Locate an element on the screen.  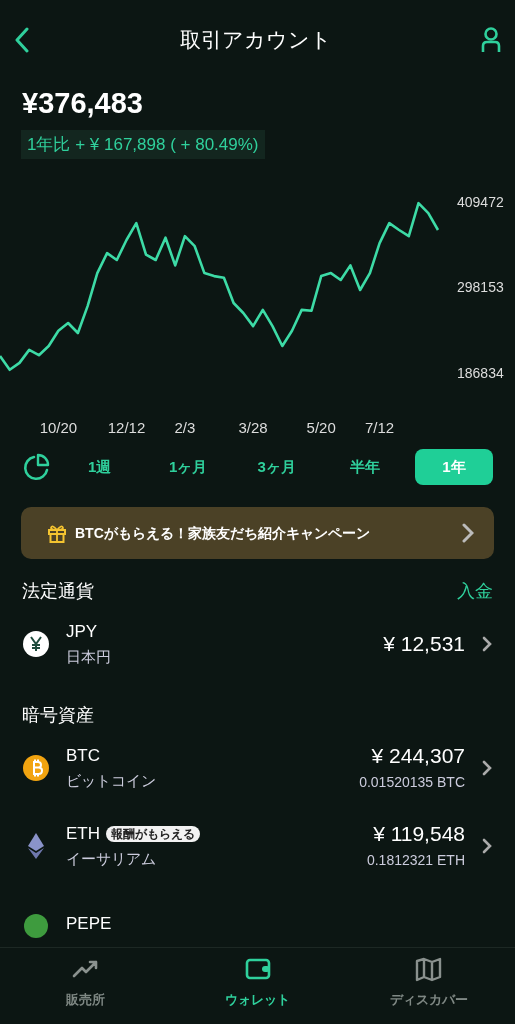
asset-value: ¥ 119,548 is located at coordinates (418, 833).